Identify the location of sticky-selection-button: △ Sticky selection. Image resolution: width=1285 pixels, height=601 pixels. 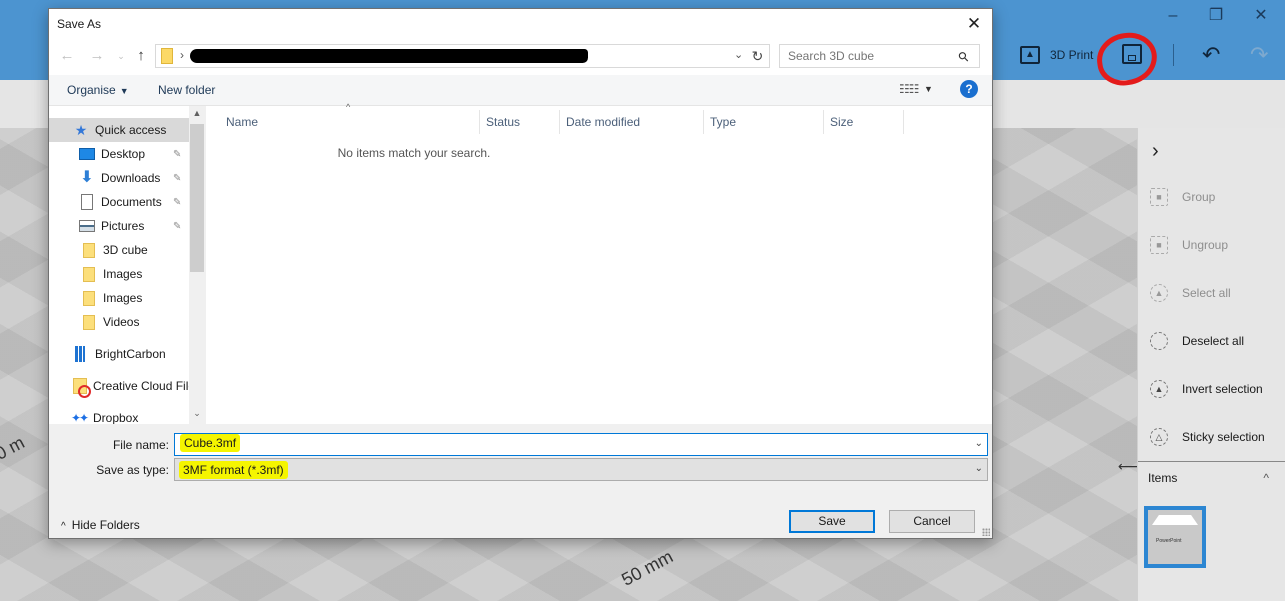
(1207, 437).